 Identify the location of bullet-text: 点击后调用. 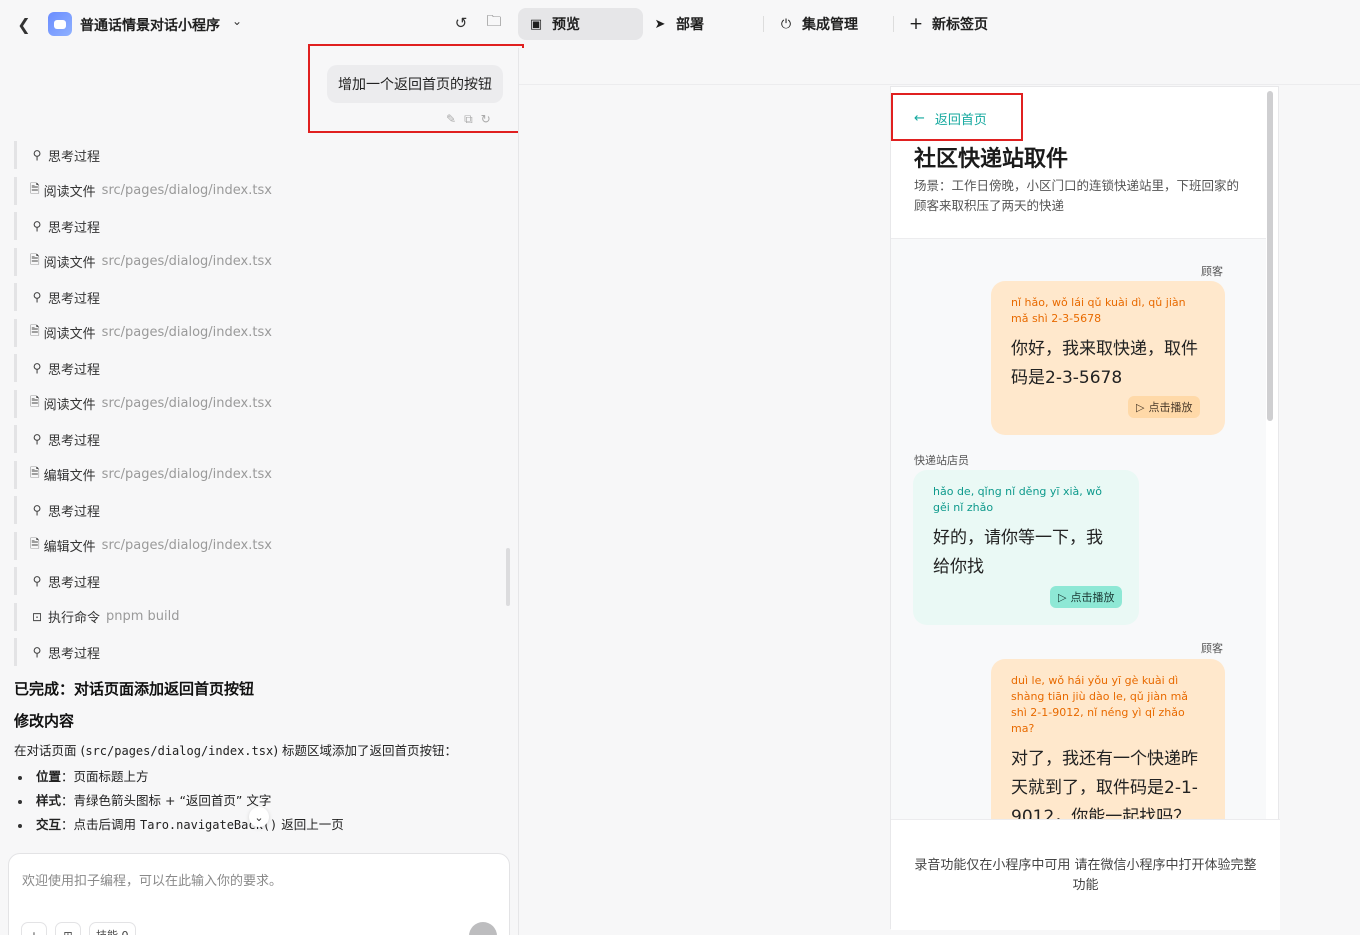
(107, 824).